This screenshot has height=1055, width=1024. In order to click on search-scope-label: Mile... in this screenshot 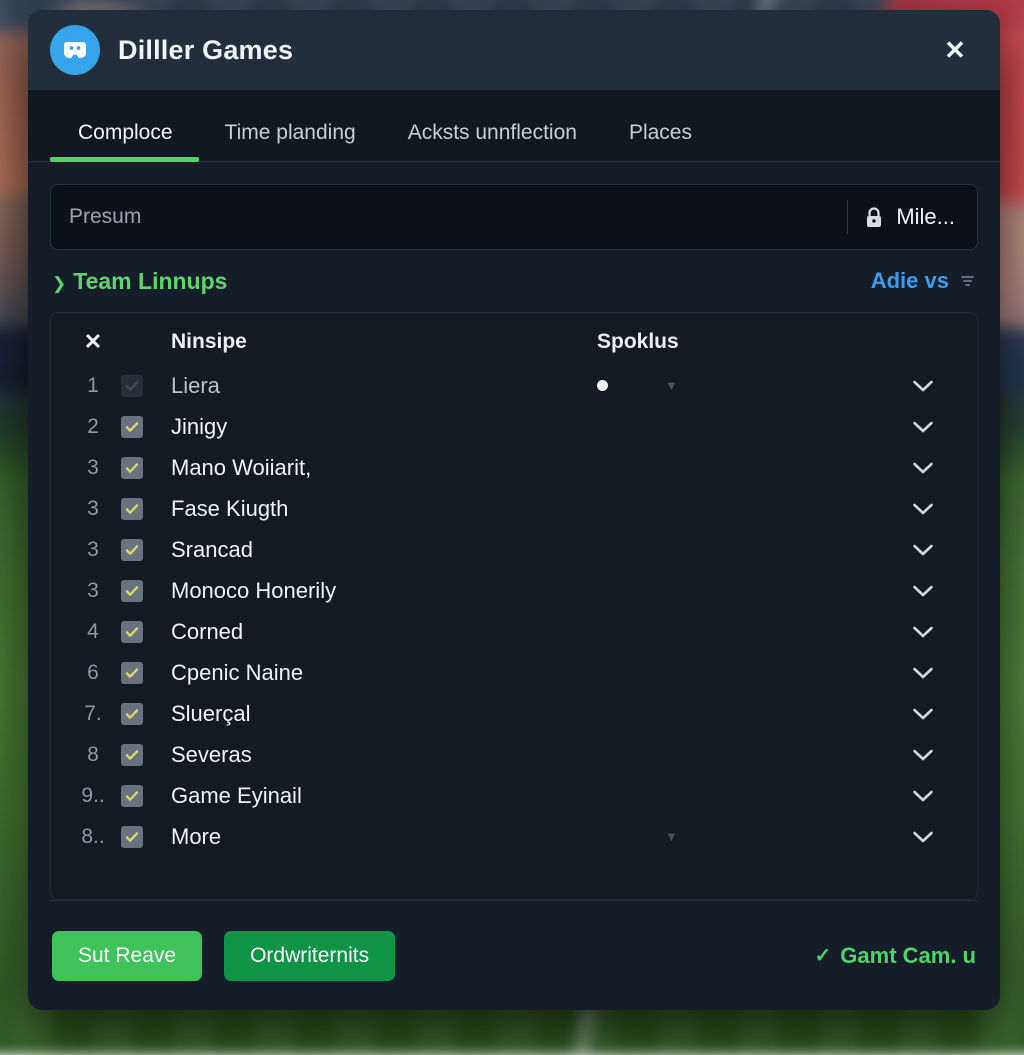, I will do `click(925, 217)`.